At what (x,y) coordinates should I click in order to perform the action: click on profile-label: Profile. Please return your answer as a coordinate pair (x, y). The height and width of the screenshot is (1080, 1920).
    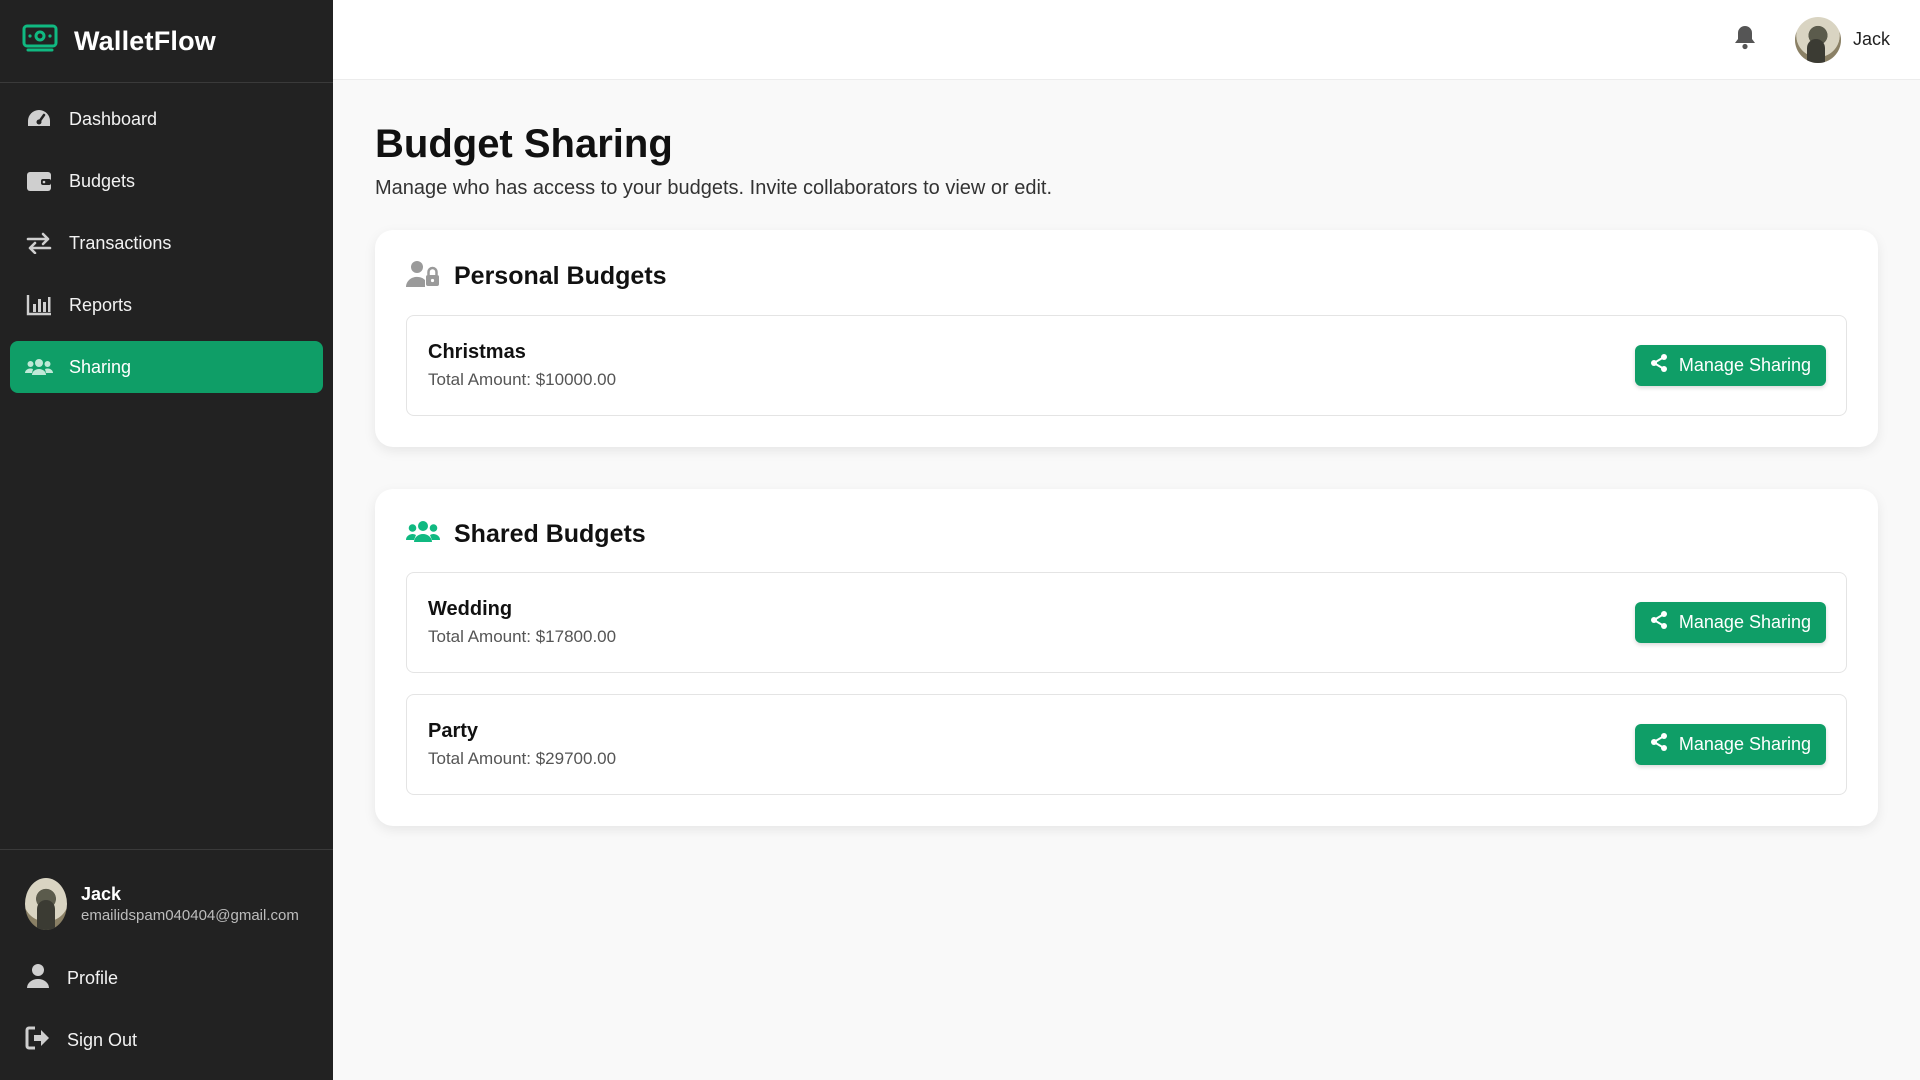
    Looking at the image, I should click on (93, 977).